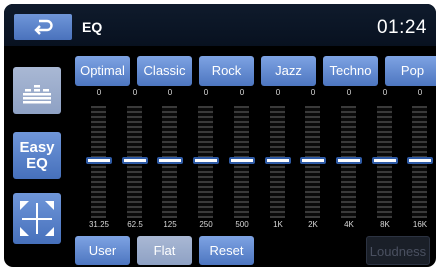  I want to click on easy-eq-label-line1: Easy, so click(37, 147).